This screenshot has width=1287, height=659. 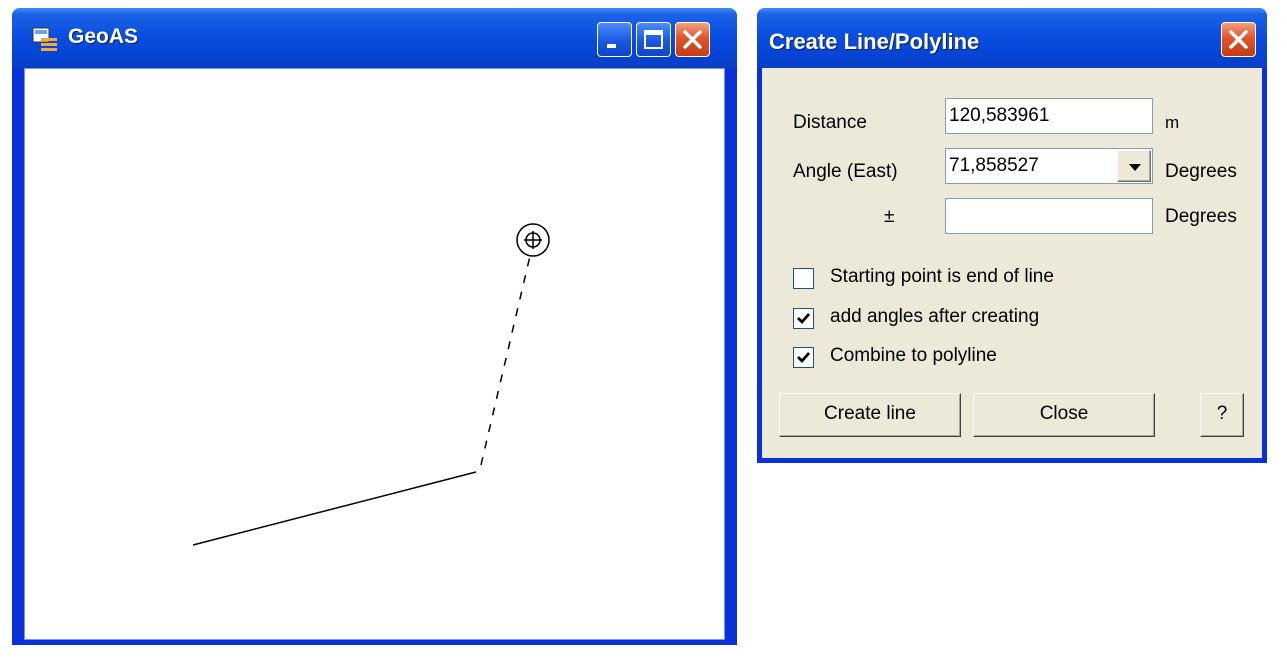 I want to click on checkbox-add-angles: add angles after creating, so click(x=958, y=319).